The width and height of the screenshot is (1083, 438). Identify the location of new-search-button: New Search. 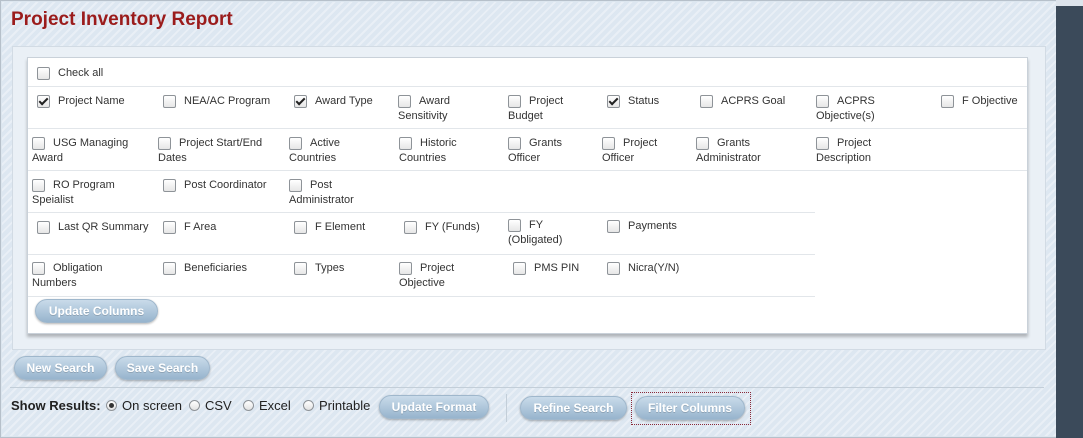
(60, 368).